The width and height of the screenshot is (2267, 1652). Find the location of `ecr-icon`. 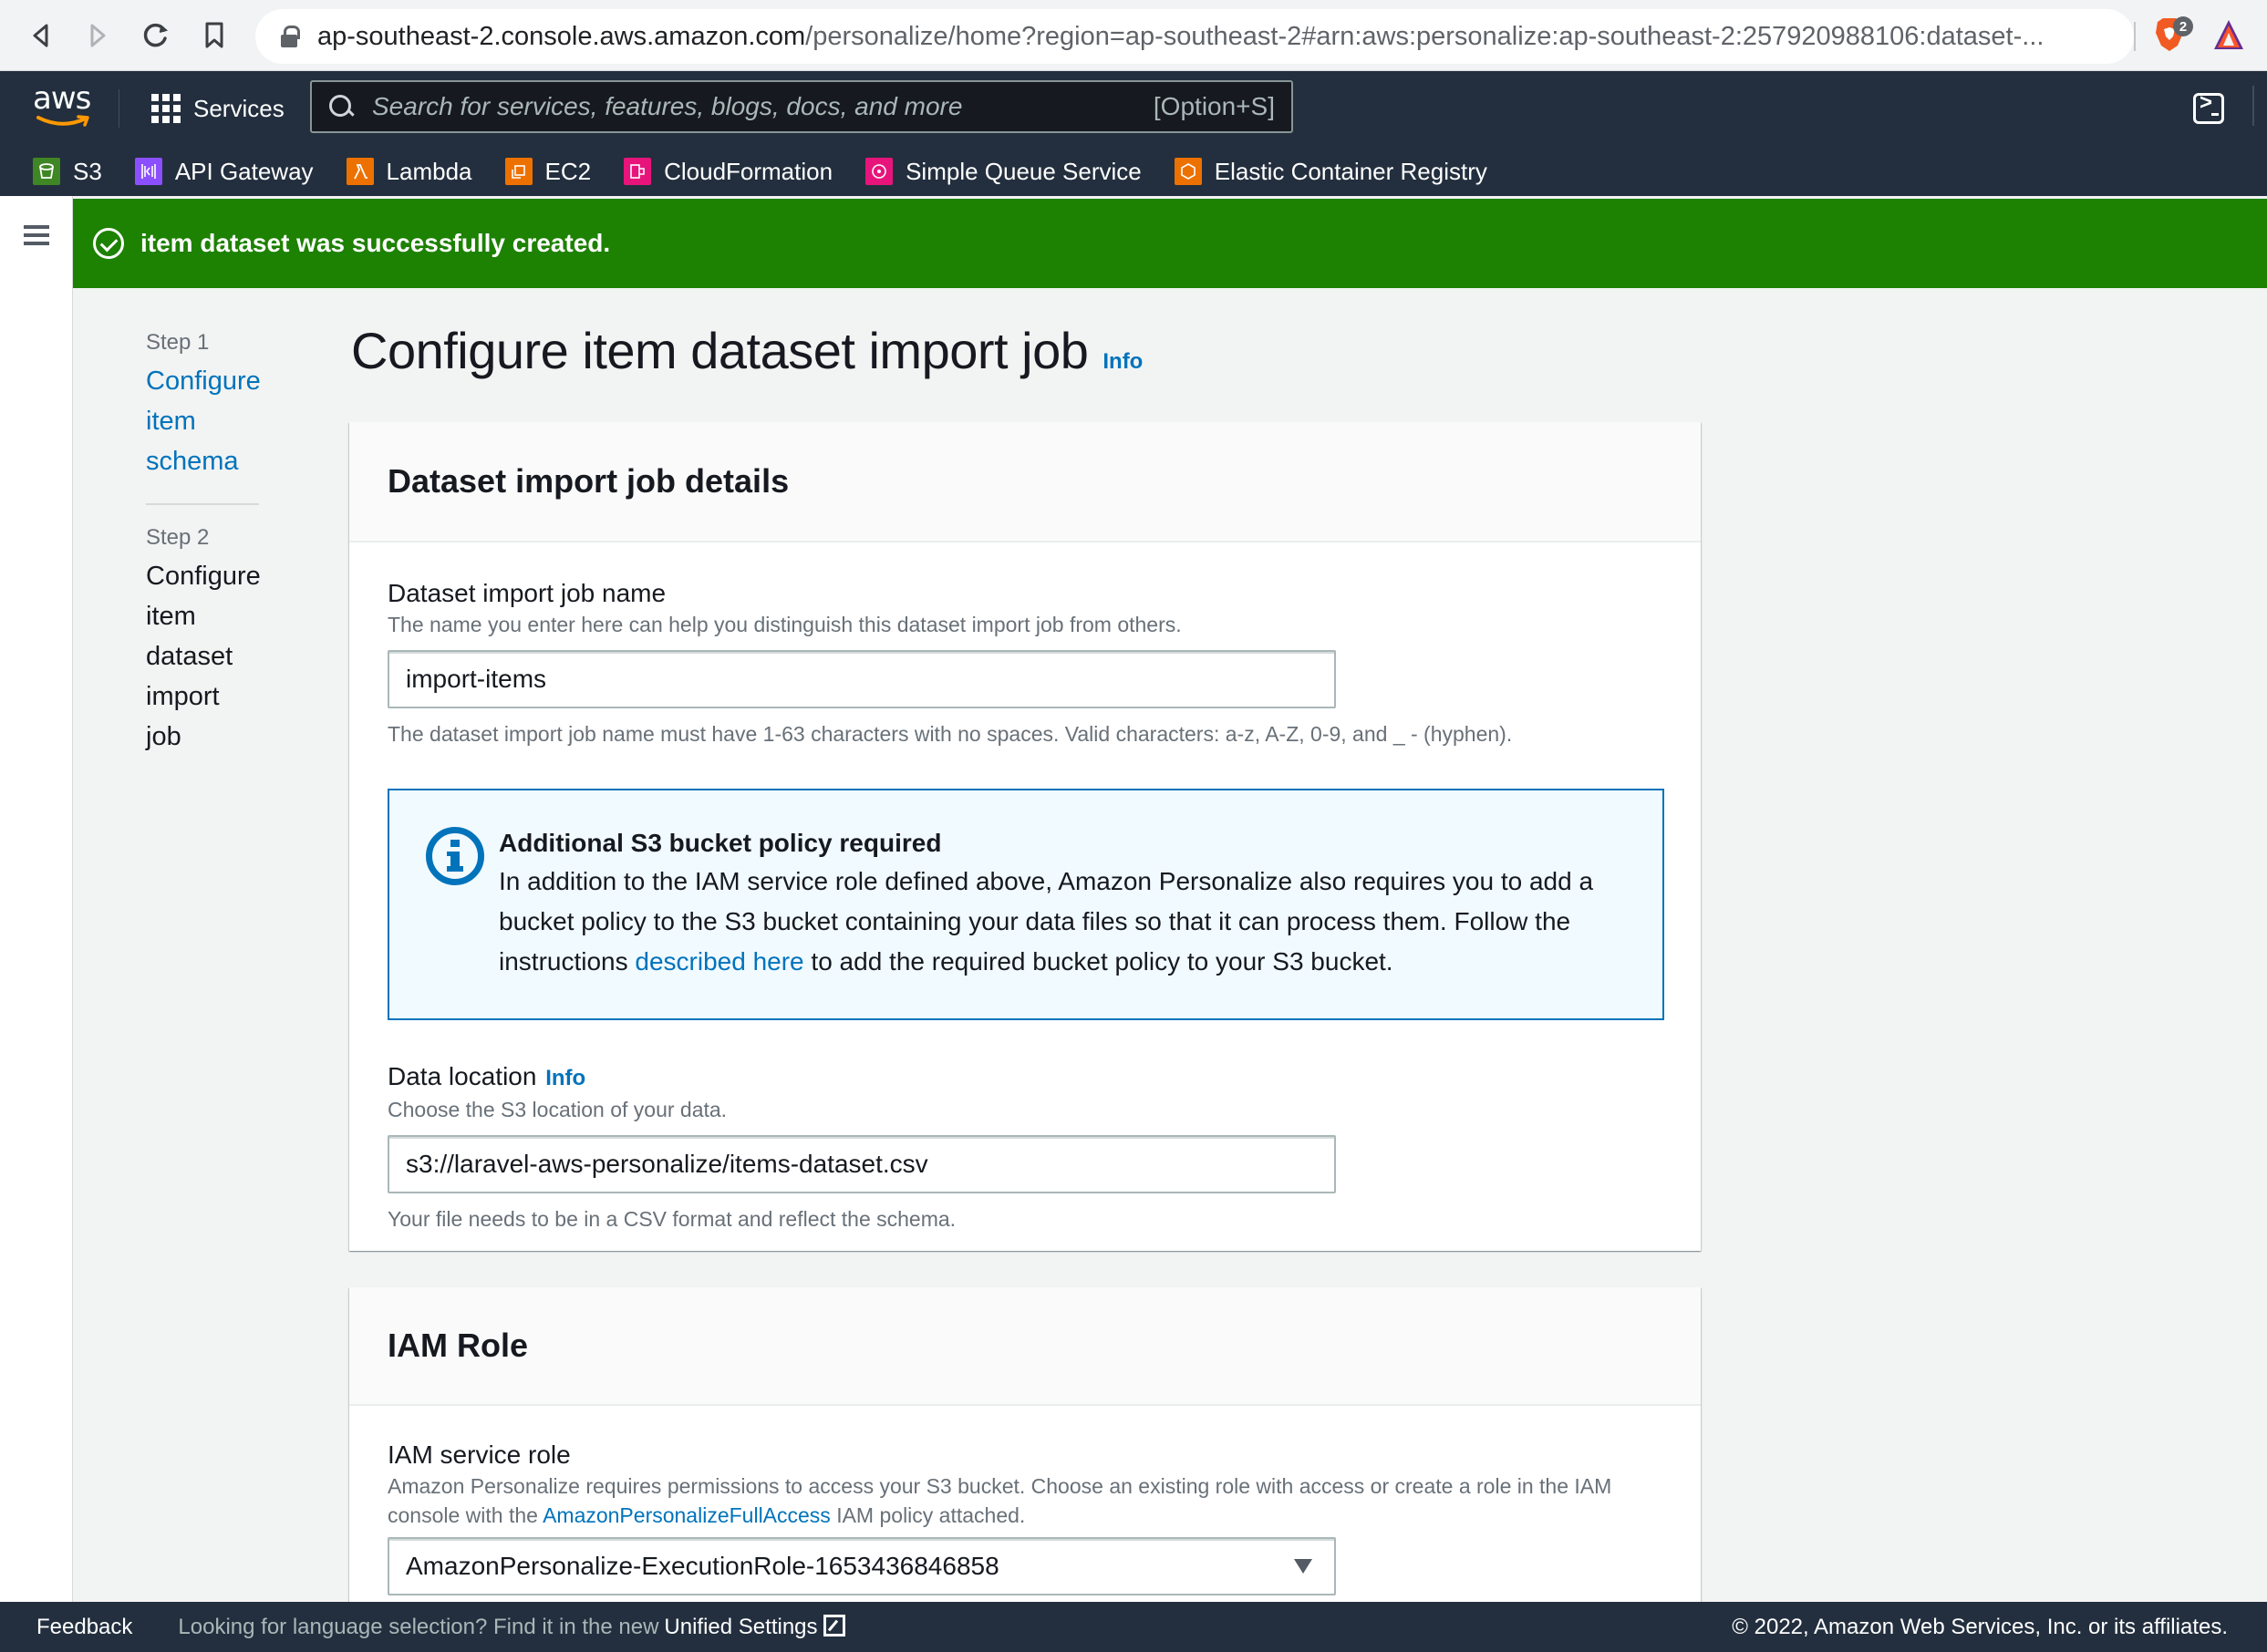

ecr-icon is located at coordinates (1188, 171).